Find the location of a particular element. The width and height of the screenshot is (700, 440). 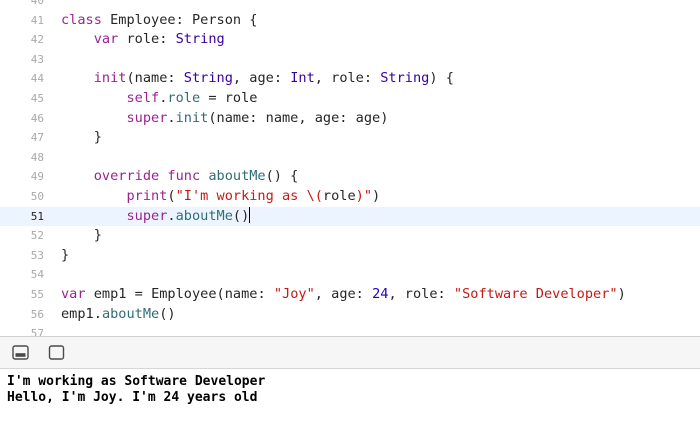

line-number: 51 is located at coordinates (37, 216).